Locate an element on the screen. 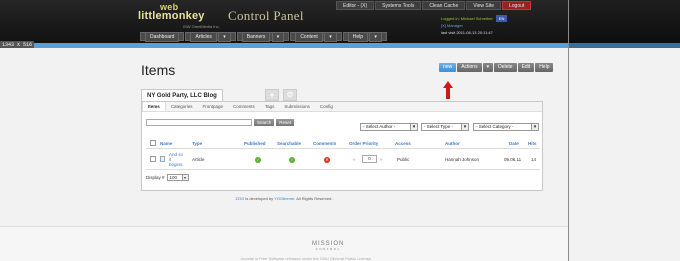  article-icon is located at coordinates (162, 159).